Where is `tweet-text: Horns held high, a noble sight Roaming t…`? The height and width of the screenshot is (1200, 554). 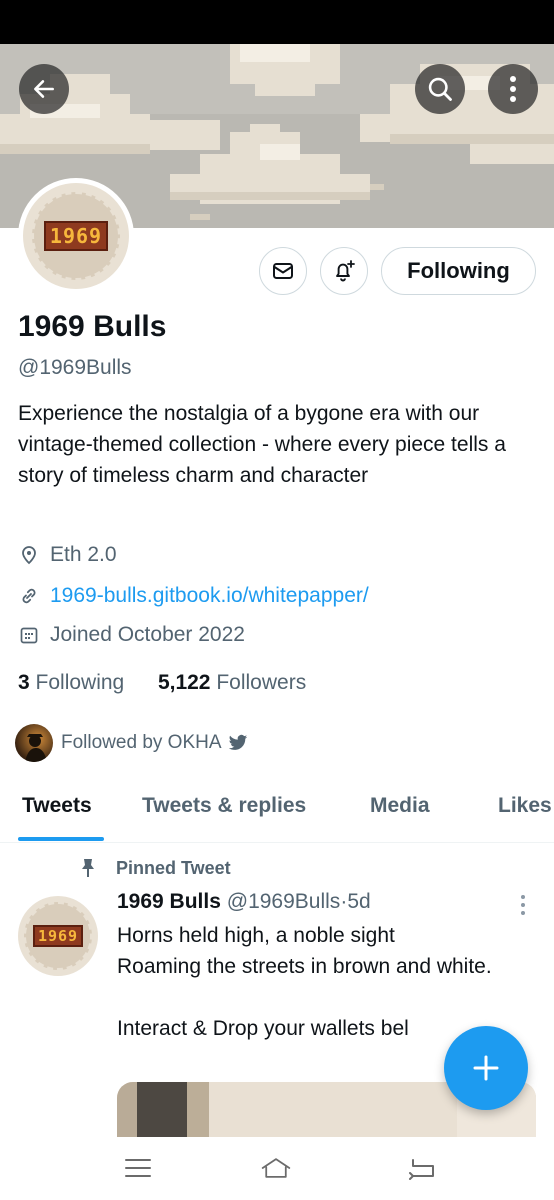
tweet-text: Horns held high, a noble sight Roaming t… is located at coordinates (304, 982).